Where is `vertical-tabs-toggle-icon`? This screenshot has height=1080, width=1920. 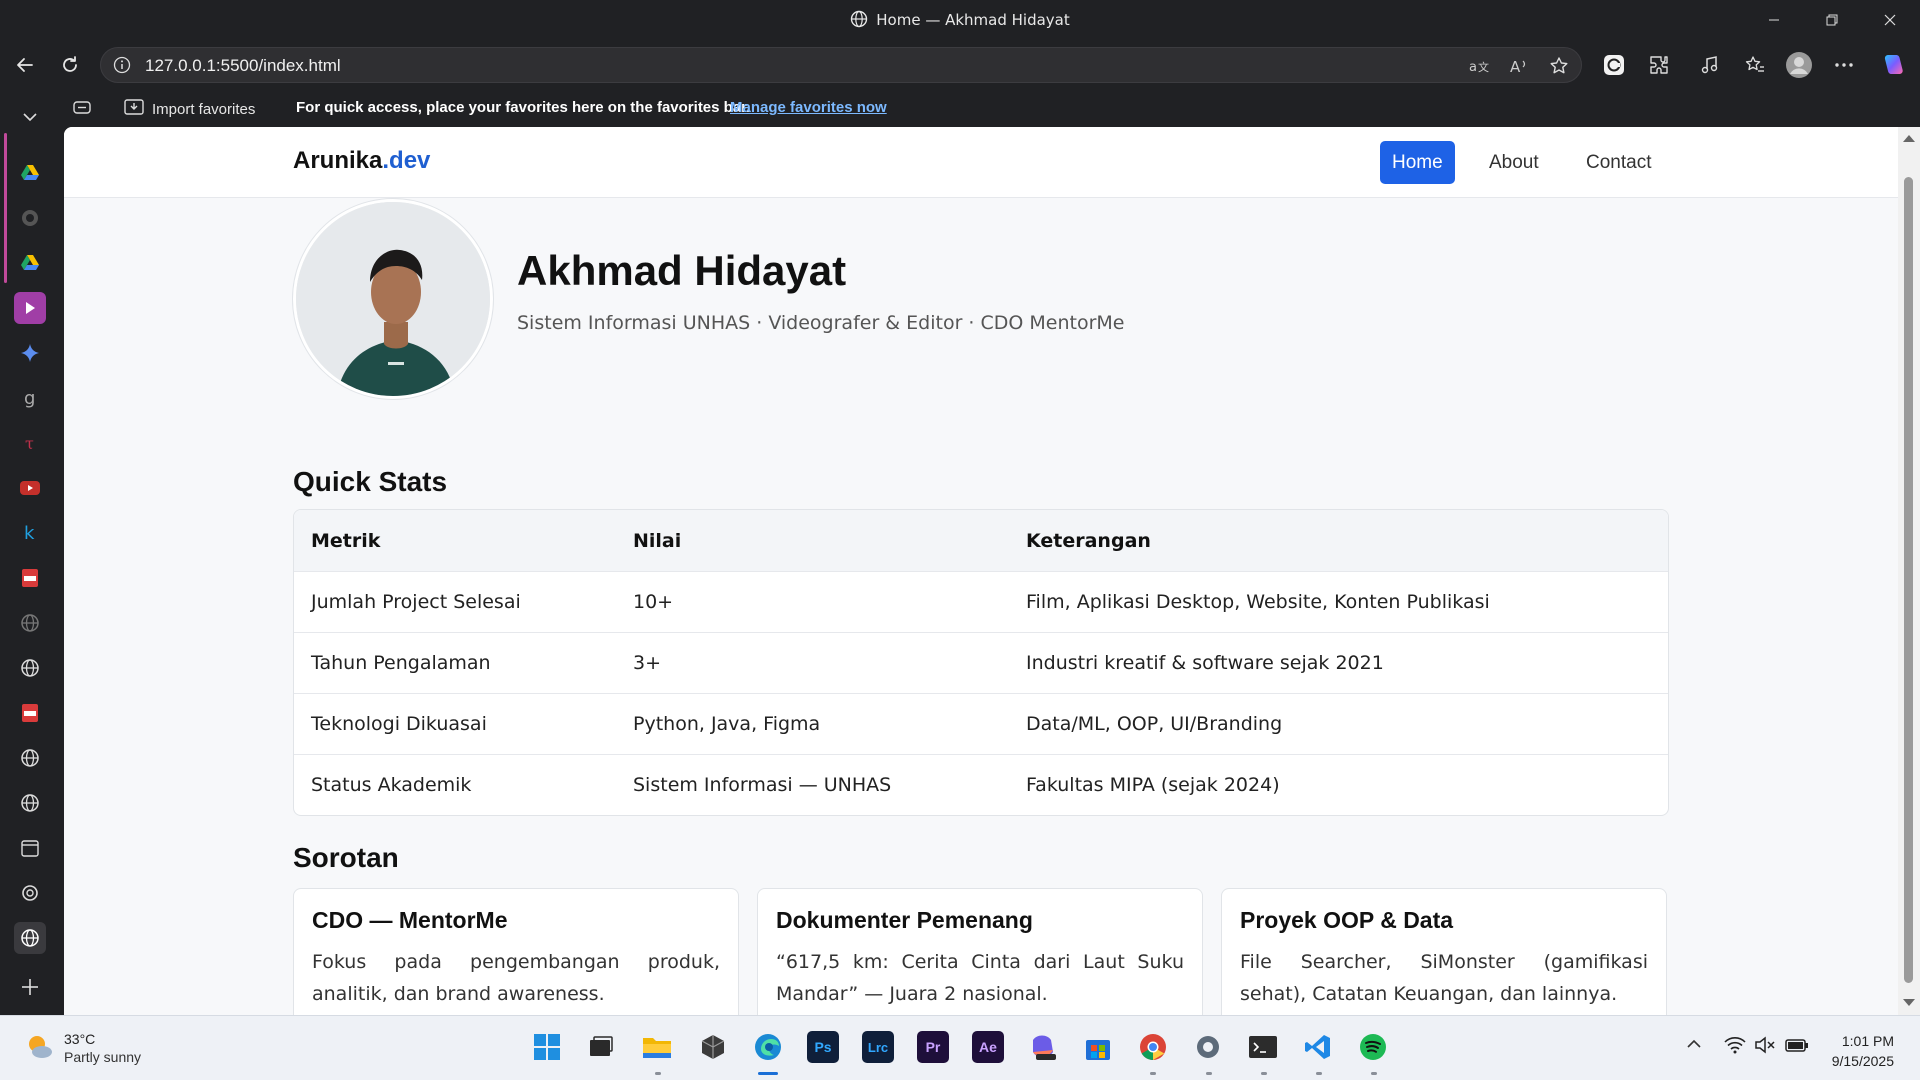 vertical-tabs-toggle-icon is located at coordinates (82, 110).